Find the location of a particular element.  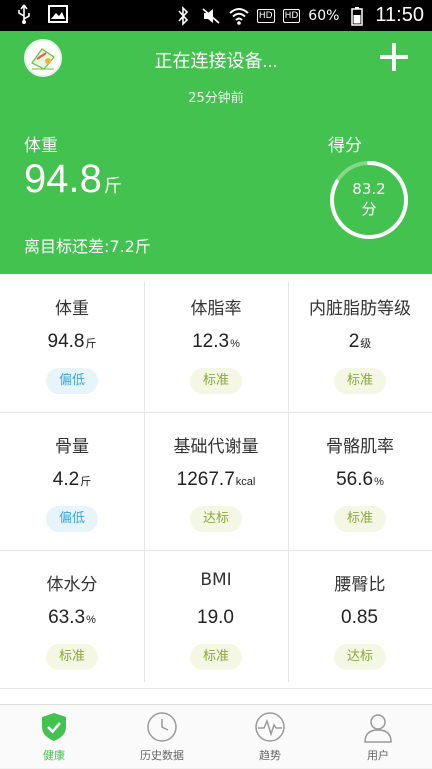

score-display: 83.2 分 is located at coordinates (369, 199).